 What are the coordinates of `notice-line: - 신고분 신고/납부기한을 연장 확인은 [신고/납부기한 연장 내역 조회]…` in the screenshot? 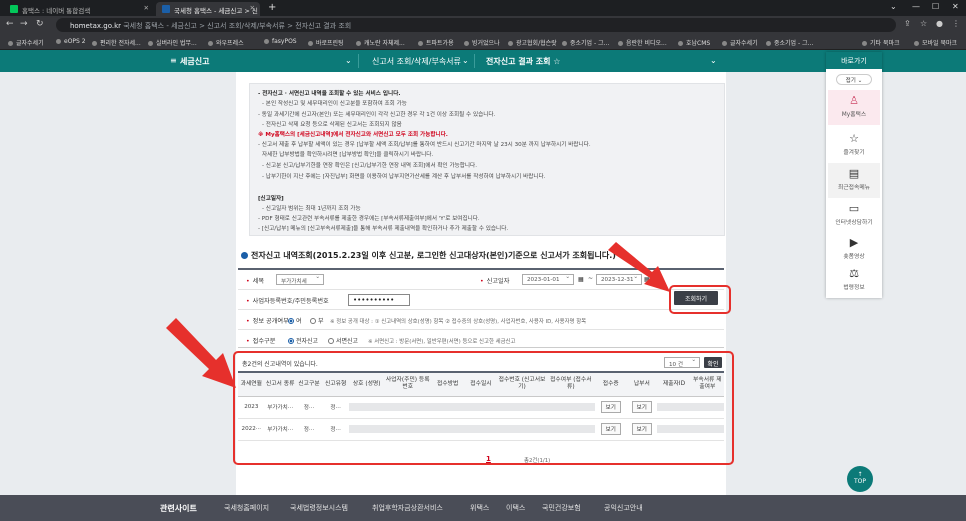 It's located at (369, 166).